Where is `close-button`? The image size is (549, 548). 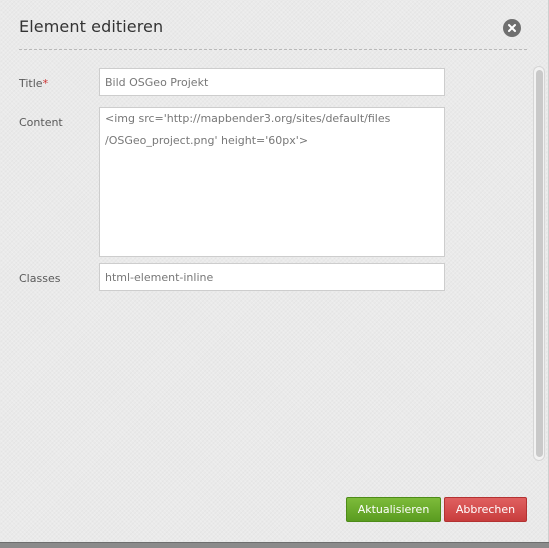 close-button is located at coordinates (512, 28).